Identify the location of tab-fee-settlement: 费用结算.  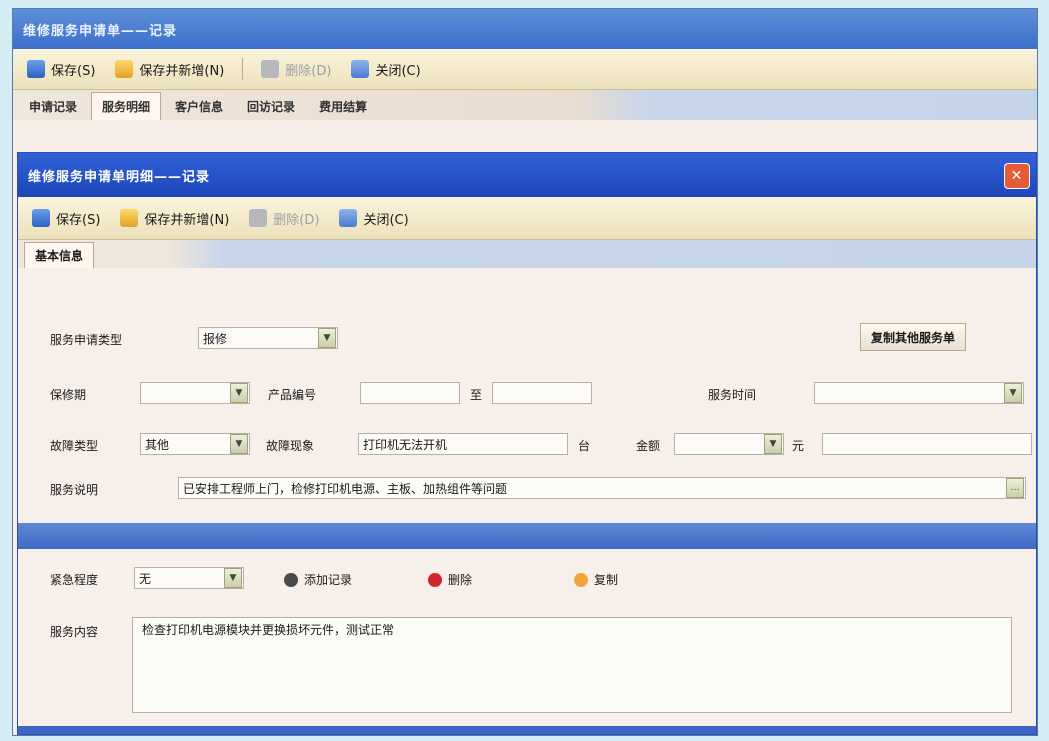
(343, 106).